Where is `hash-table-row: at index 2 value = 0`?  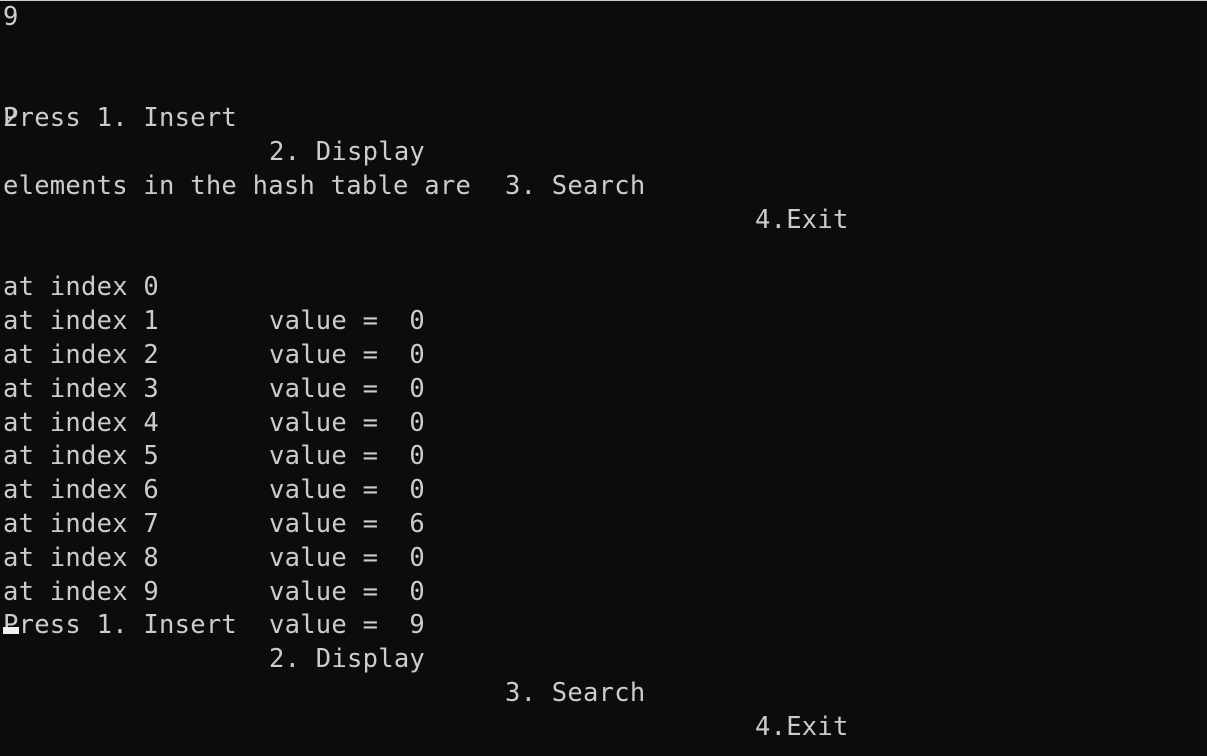
hash-table-row: at index 2 value = 0 is located at coordinates (605, 354).